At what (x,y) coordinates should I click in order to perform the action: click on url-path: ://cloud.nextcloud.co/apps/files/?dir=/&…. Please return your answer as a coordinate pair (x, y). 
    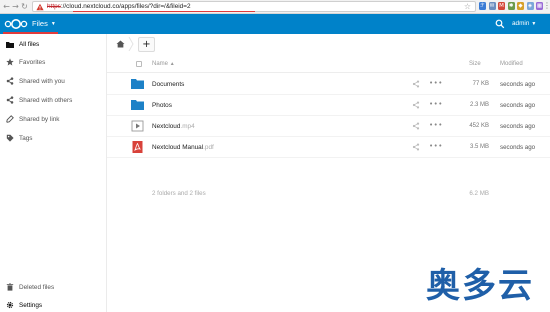
    Looking at the image, I should click on (125, 6).